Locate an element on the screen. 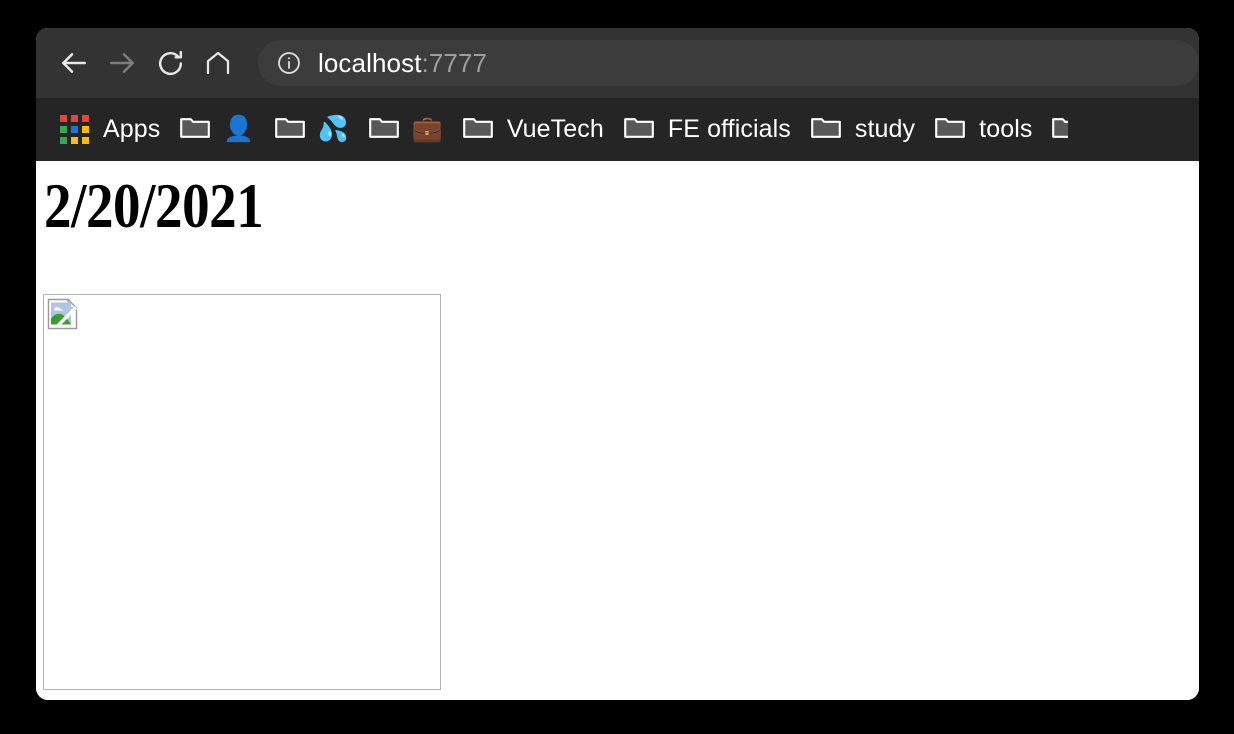 The width and height of the screenshot is (1234, 734). address-bar-text: localhost:7777 is located at coordinates (402, 63).